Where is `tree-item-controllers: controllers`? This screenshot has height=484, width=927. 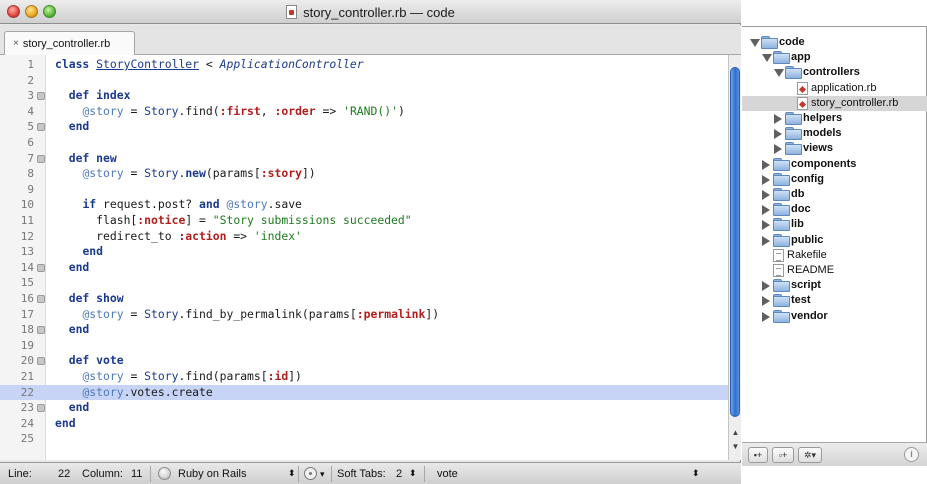 tree-item-controllers: controllers is located at coordinates (834, 72).